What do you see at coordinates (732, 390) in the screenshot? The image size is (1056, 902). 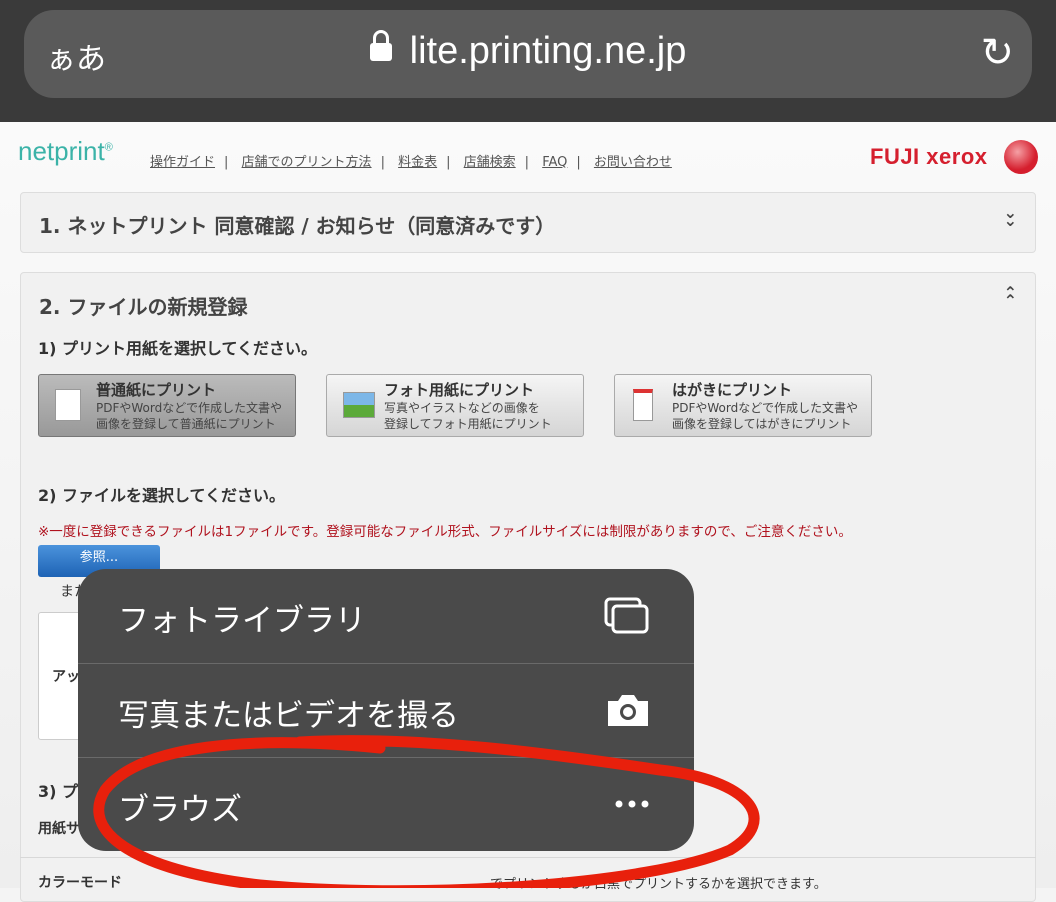 I see `option-title: はがきにプリント` at bounding box center [732, 390].